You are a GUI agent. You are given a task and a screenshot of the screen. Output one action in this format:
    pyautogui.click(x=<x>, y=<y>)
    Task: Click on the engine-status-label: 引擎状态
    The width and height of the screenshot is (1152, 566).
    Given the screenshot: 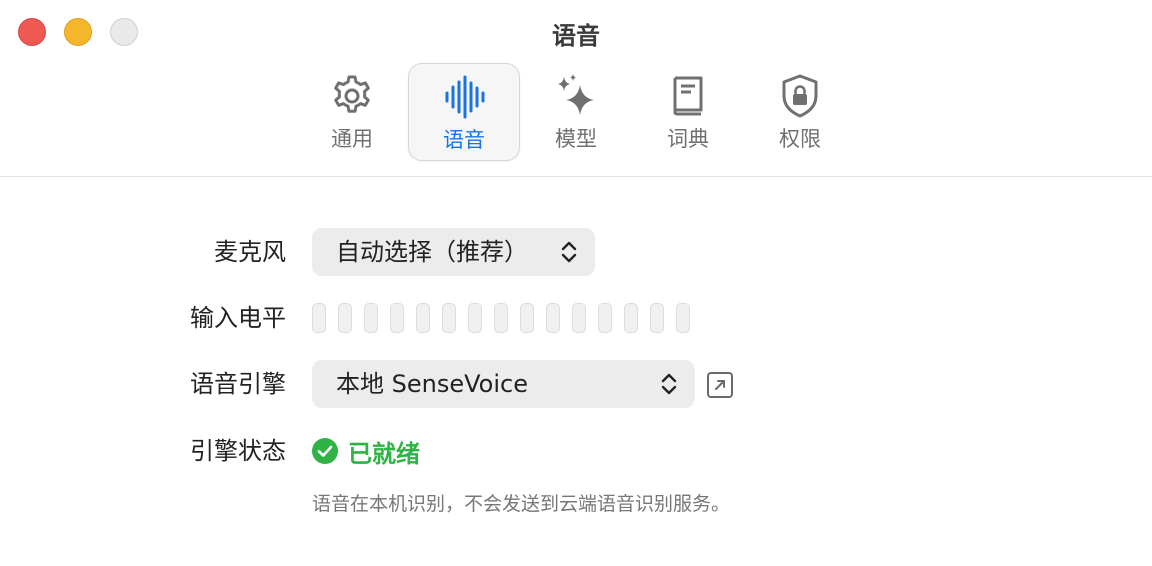 What is the action you would take?
    pyautogui.click(x=238, y=451)
    